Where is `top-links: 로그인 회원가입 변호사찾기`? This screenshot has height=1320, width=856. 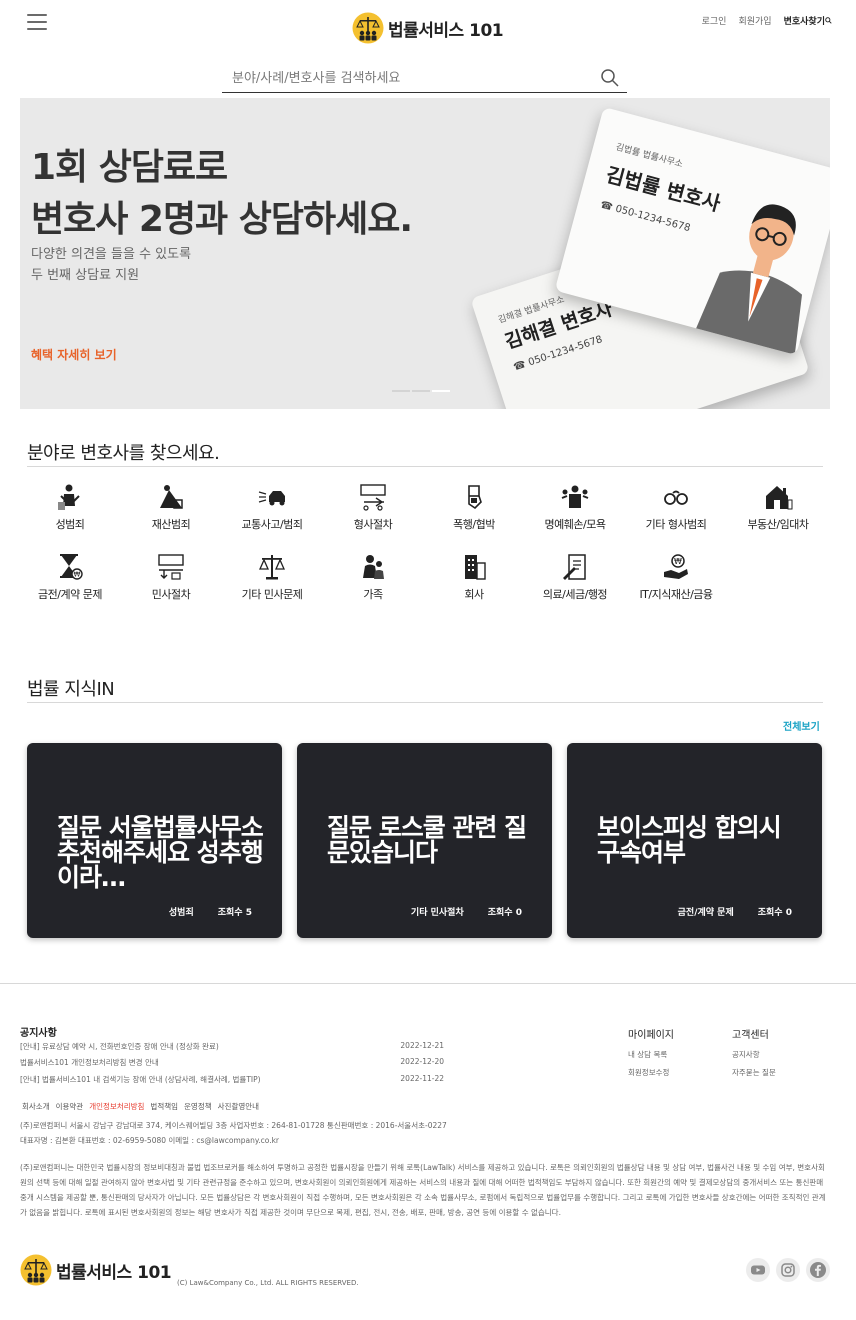 top-links: 로그인 회원가입 변호사찾기 is located at coordinates (767, 20).